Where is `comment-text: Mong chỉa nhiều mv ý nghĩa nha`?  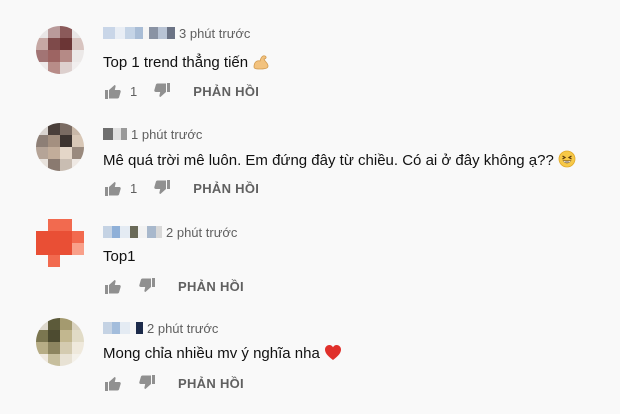 comment-text: Mong chỉa nhiều mv ý nghĩa nha is located at coordinates (222, 354).